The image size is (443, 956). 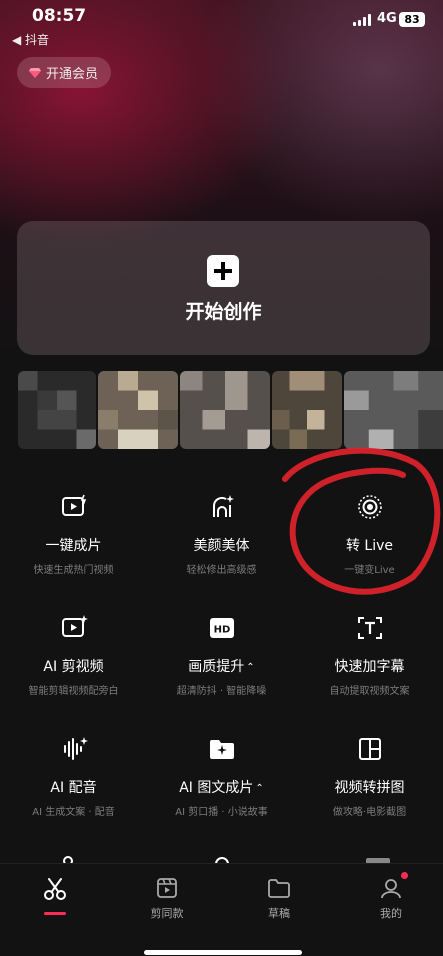 I want to click on vip-button: 开通会员, so click(x=64, y=72).